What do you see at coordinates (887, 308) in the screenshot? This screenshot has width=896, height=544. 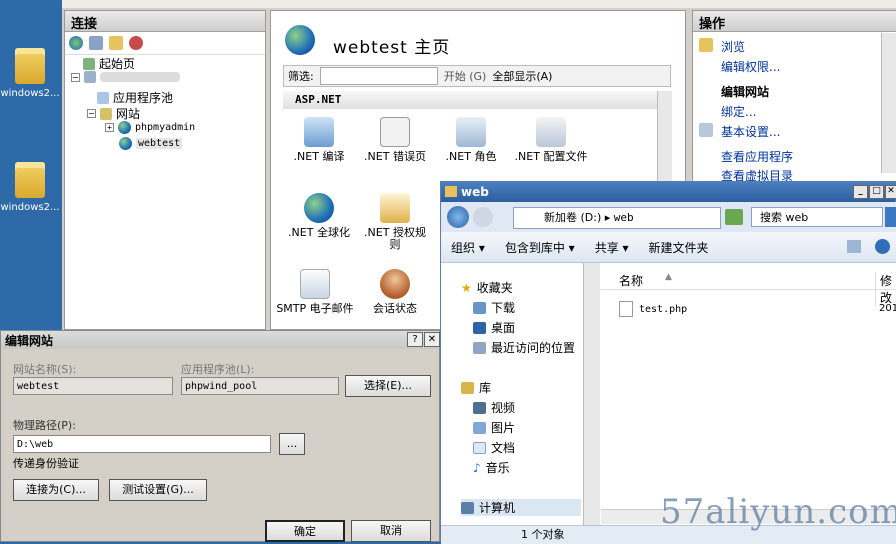 I see `file-modified: 201` at bounding box center [887, 308].